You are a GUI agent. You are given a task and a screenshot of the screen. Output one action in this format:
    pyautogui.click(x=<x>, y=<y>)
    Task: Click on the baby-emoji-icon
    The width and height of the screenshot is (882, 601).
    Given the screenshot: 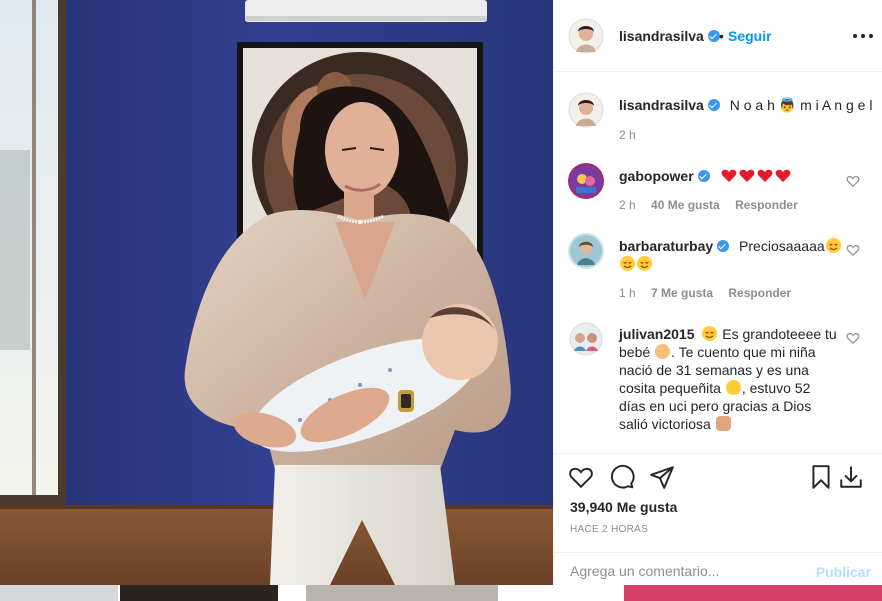 What is the action you would take?
    pyautogui.click(x=663, y=351)
    